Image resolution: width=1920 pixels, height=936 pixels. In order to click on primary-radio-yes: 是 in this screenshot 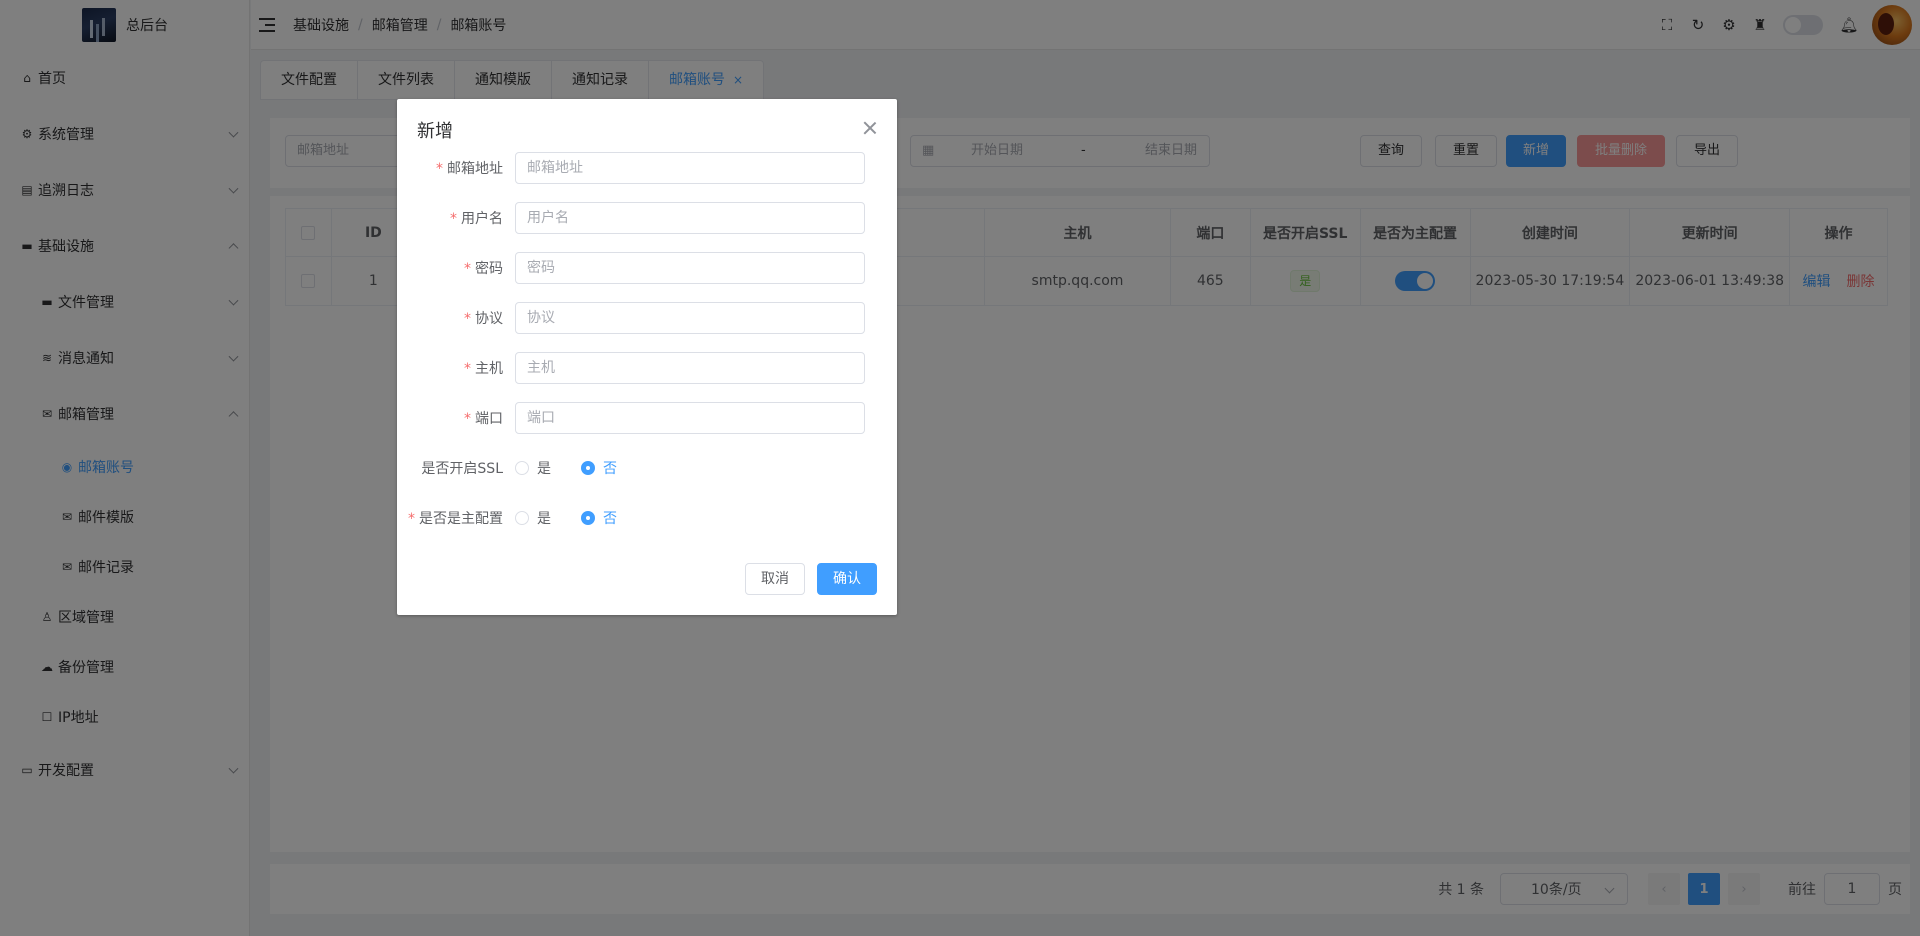, I will do `click(533, 518)`.